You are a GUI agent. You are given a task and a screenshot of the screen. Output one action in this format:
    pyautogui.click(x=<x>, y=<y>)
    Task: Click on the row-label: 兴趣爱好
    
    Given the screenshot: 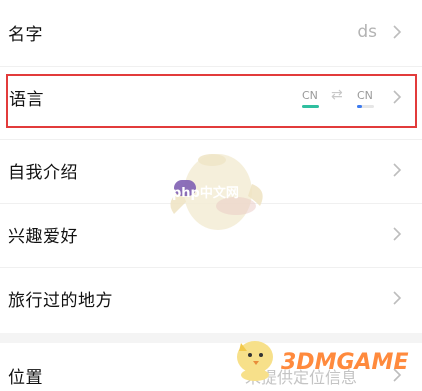 What is the action you would take?
    pyautogui.click(x=43, y=236)
    